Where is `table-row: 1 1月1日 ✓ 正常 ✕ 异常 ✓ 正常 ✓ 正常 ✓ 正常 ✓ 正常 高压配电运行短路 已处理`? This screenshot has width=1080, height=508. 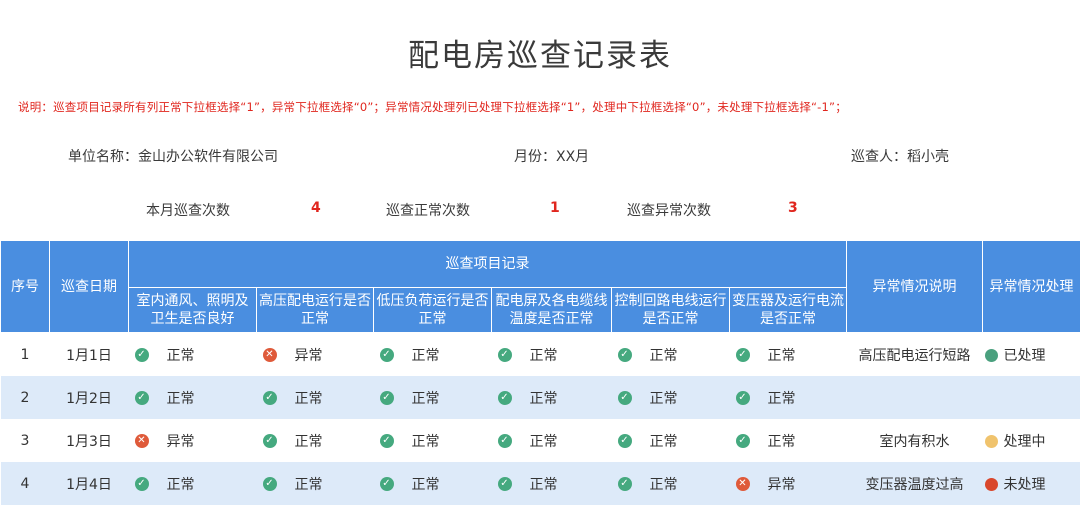 table-row: 1 1月1日 ✓ 正常 ✕ 异常 ✓ 正常 ✓ 正常 ✓ 正常 ✓ 正常 高压配电运行短路 已处理 is located at coordinates (540, 355).